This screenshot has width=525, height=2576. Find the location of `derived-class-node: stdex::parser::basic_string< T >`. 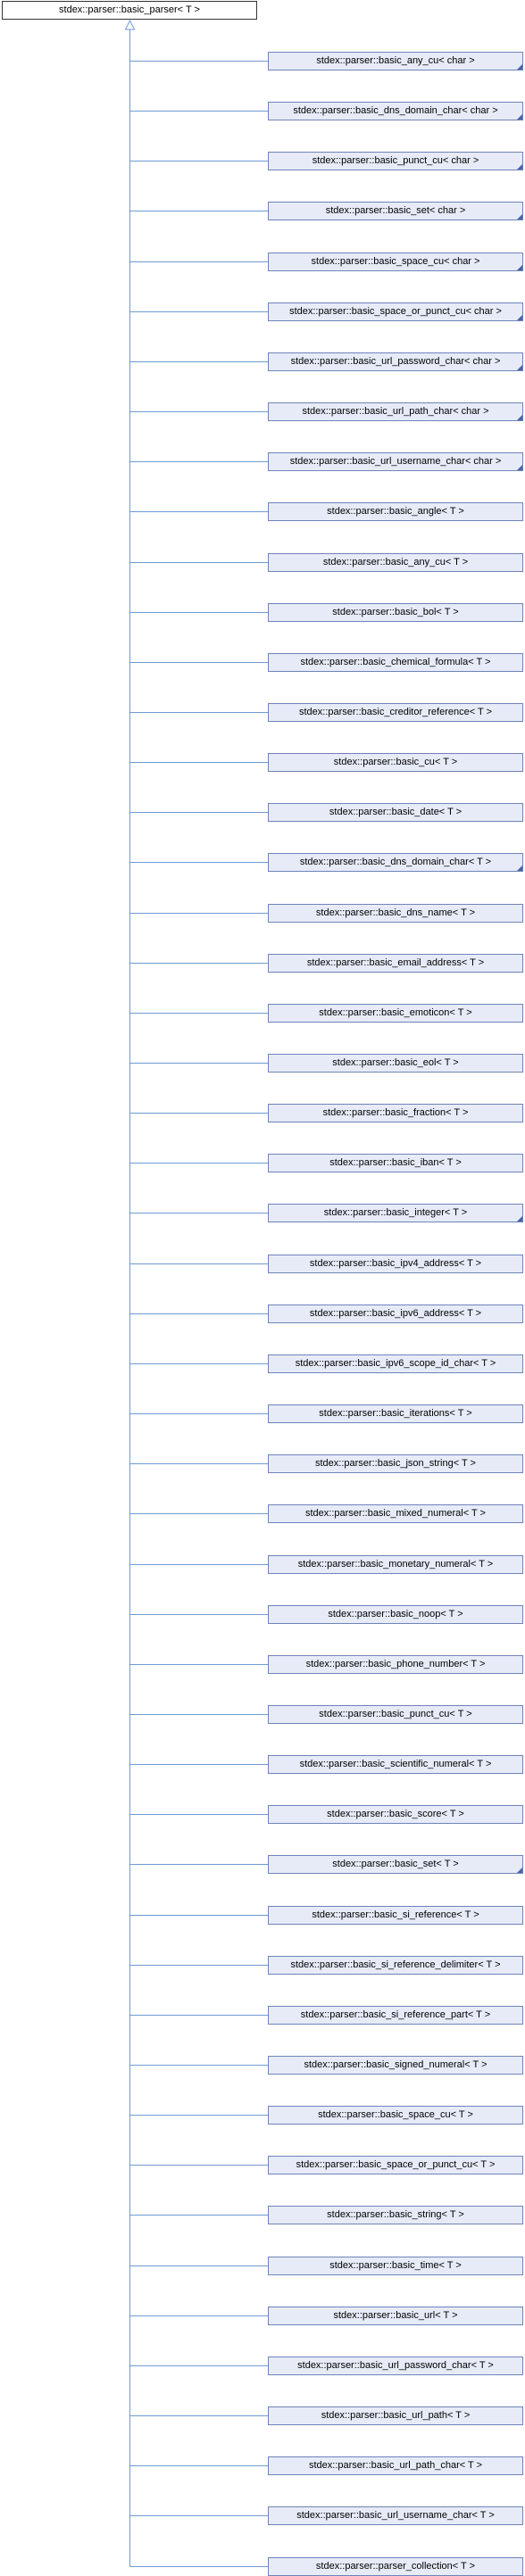

derived-class-node: stdex::parser::basic_string< T > is located at coordinates (396, 2215).